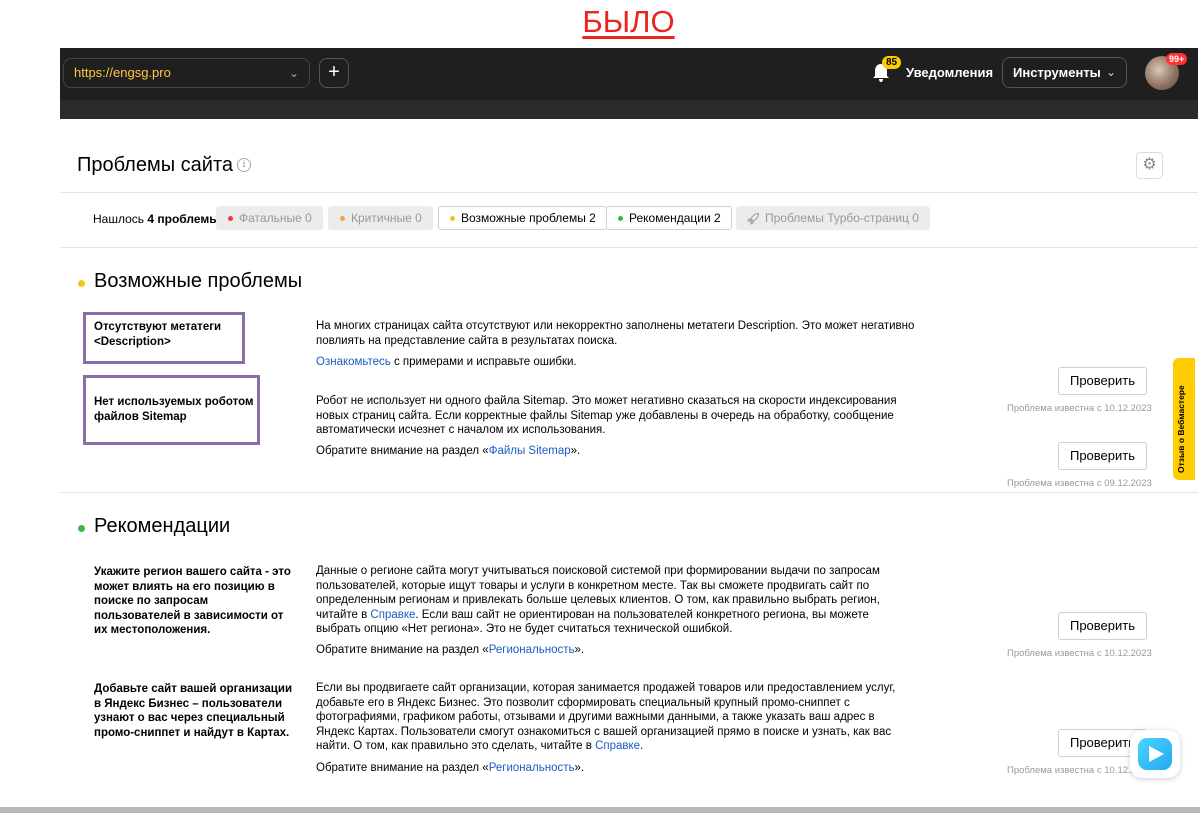 The width and height of the screenshot is (1200, 813). I want to click on page-title: Проблемы сайта, so click(155, 165).